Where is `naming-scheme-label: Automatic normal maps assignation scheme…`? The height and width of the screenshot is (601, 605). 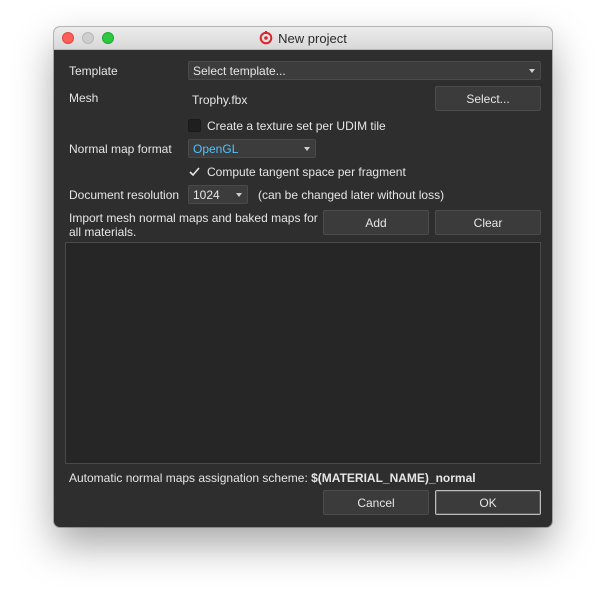 naming-scheme-label: Automatic normal maps assignation scheme… is located at coordinates (188, 478).